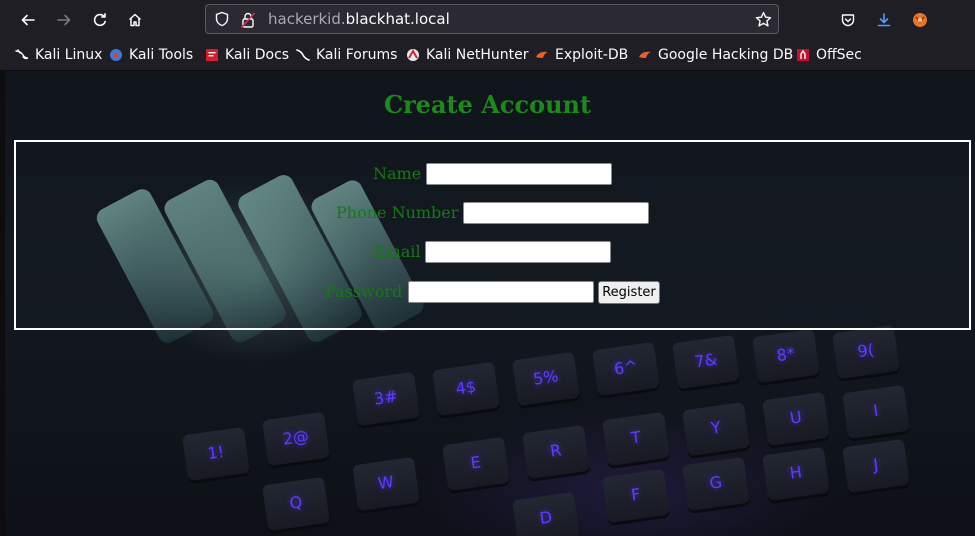 The height and width of the screenshot is (536, 975). What do you see at coordinates (307, 19) in the screenshot?
I see `url-subdomain: hackerkid.` at bounding box center [307, 19].